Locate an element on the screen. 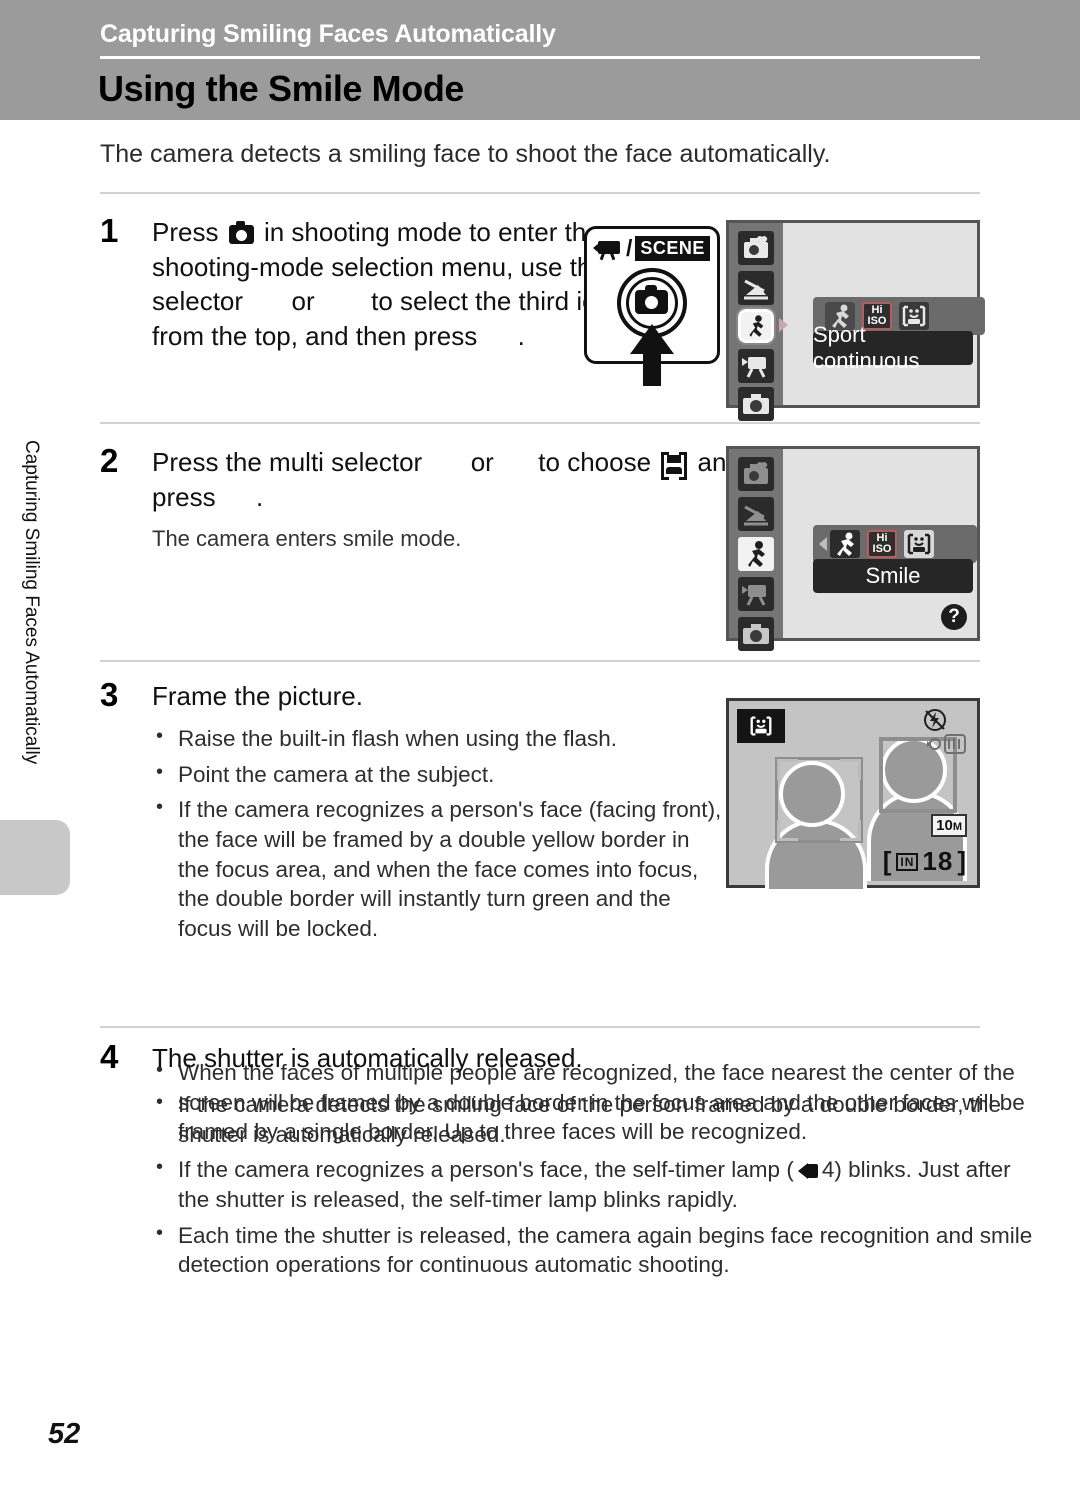 Image resolution: width=1080 pixels, height=1486 pixels. screen-step1: Hi ISO Sport continuous is located at coordinates (855, 320).